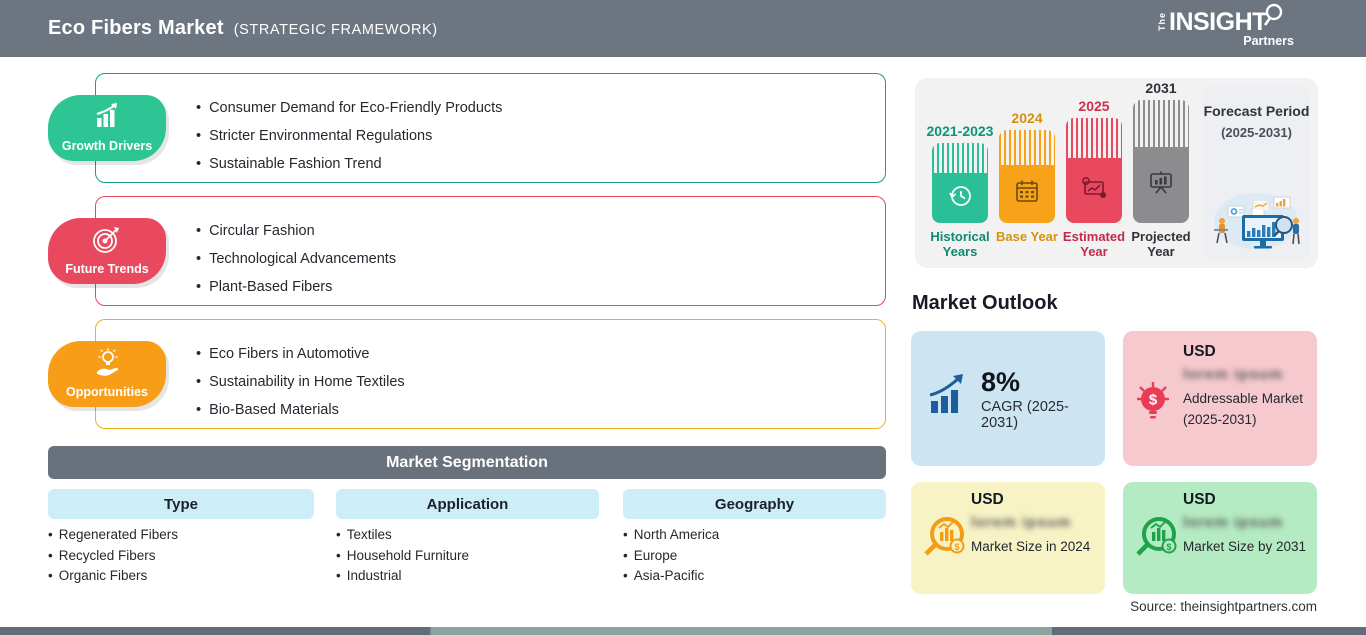 The image size is (1366, 635). Describe the element at coordinates (402, 576) in the screenshot. I see `list-item: Industrial` at that location.